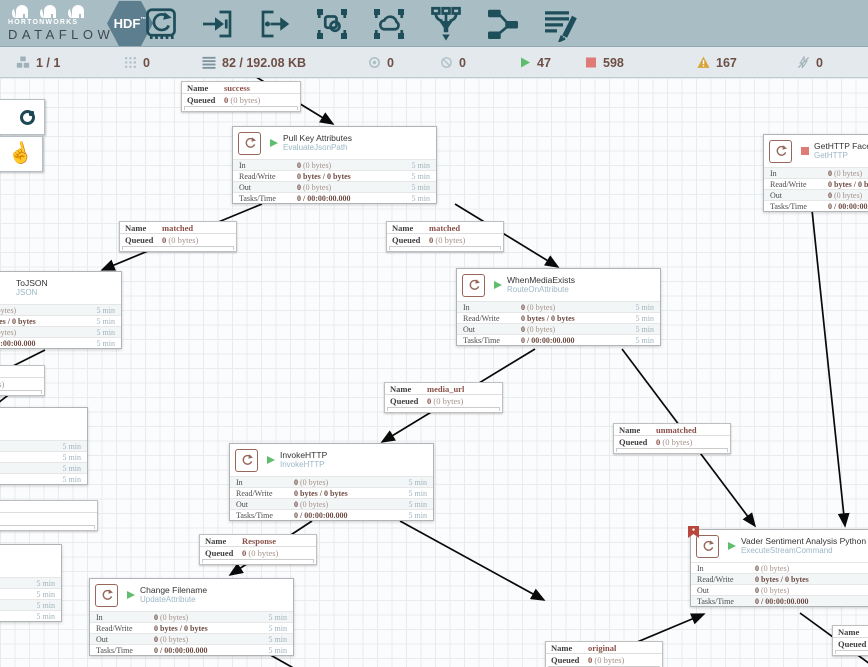  I want to click on stat-disabled: 0, so click(810, 62).